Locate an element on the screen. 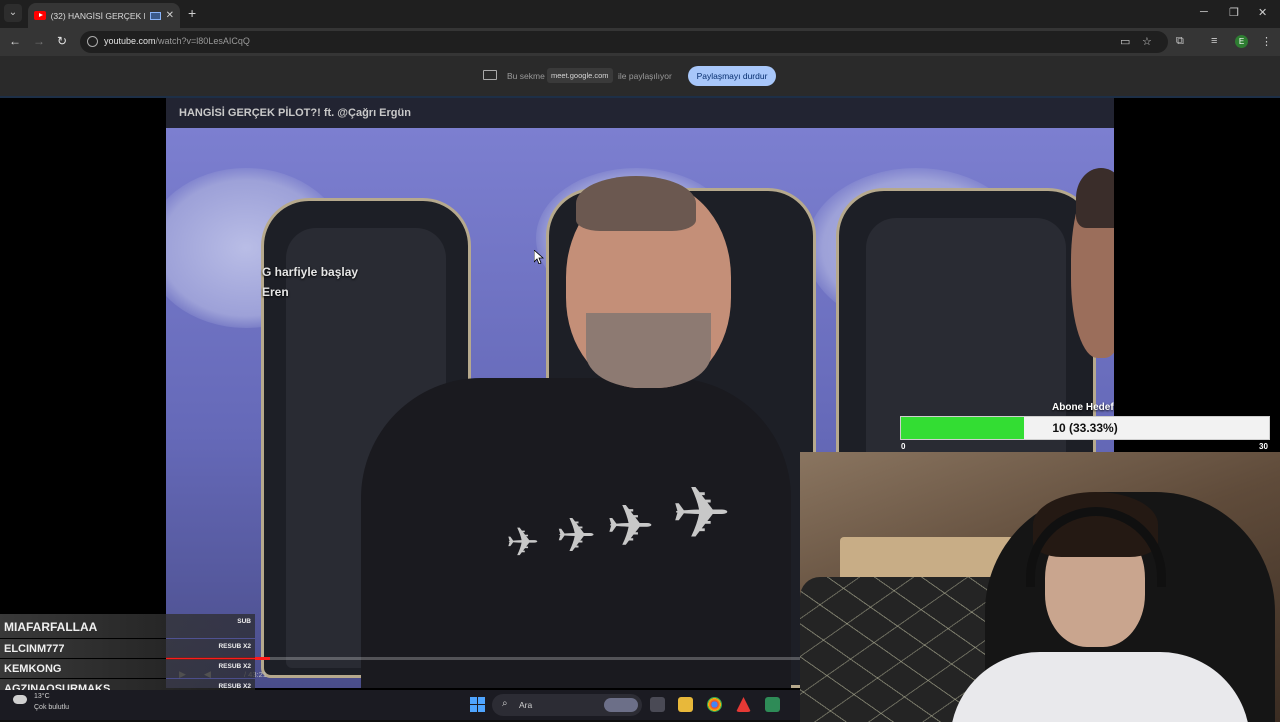 Image resolution: width=1280 pixels, height=722 pixels. event-row: ELCINM777 RESUB X2 is located at coordinates (127, 648).